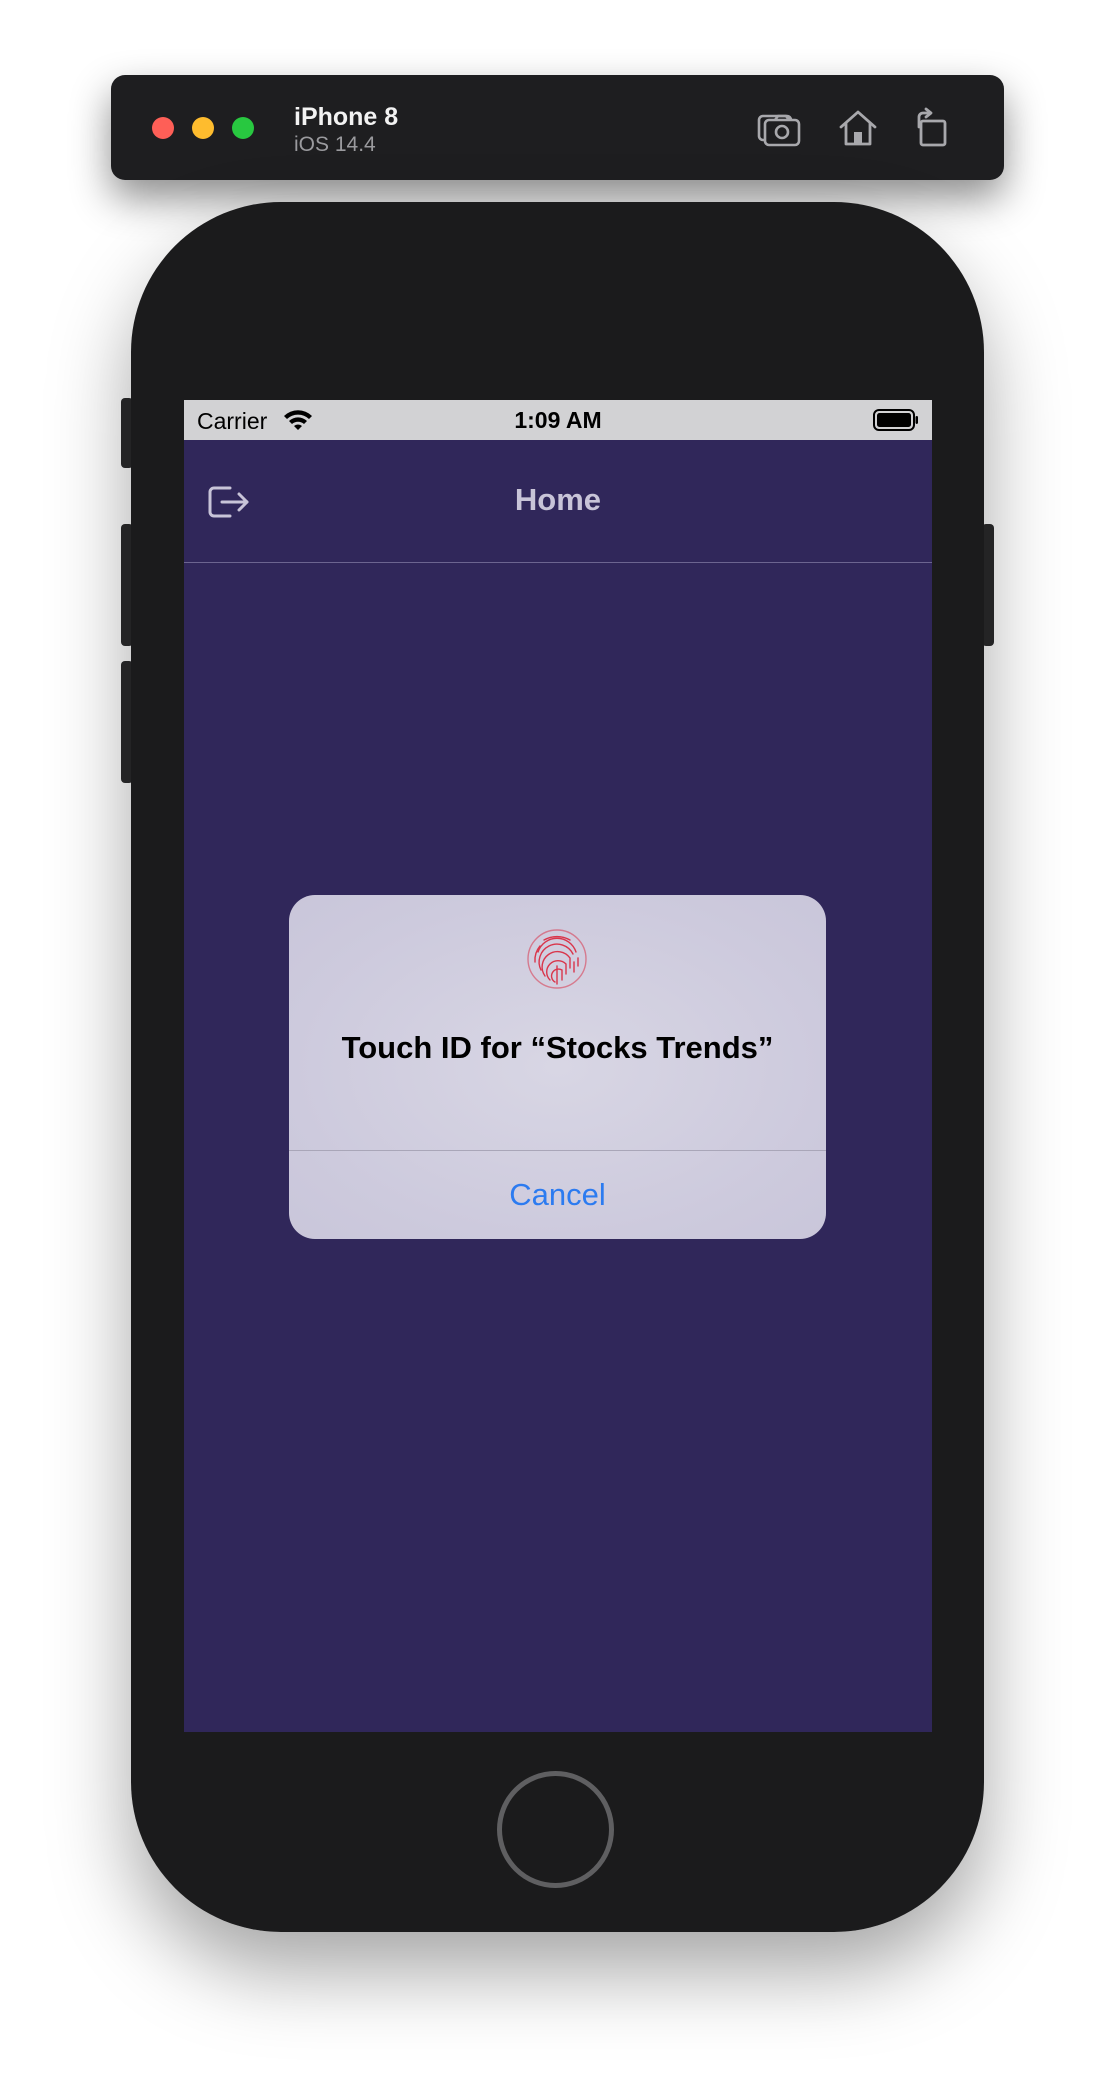  I want to click on status-bar: Carrier 1:09 AM, so click(558, 420).